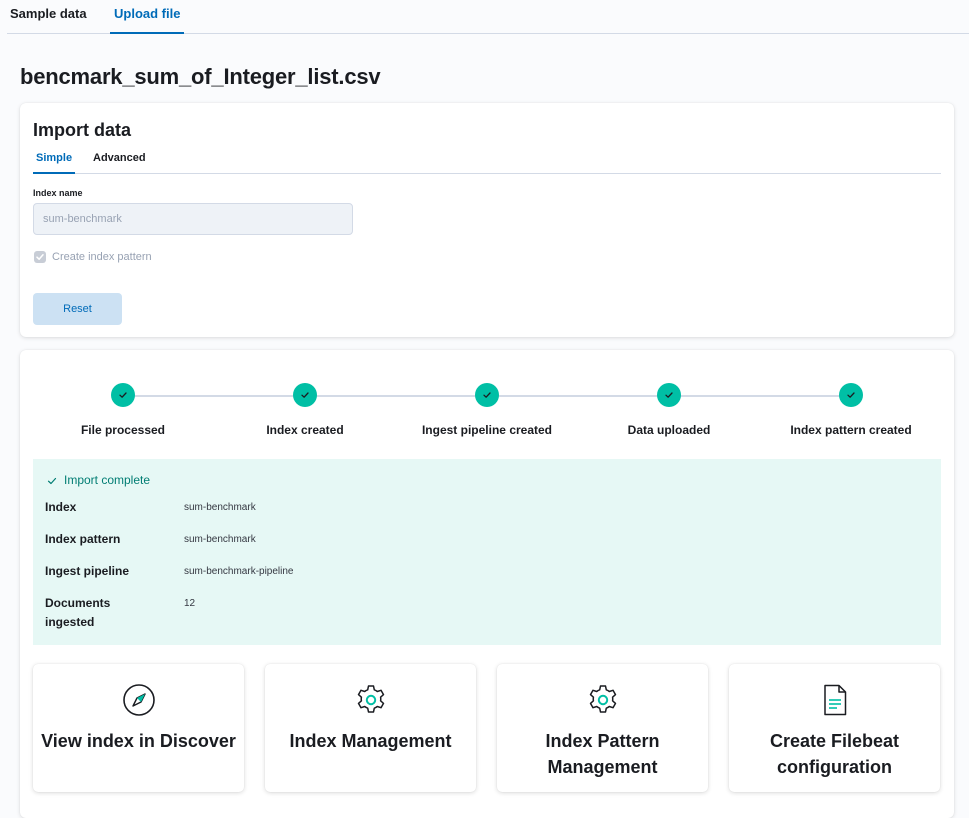 This screenshot has width=969, height=818. I want to click on create-index-pattern-label: Create index pattern, so click(102, 257).